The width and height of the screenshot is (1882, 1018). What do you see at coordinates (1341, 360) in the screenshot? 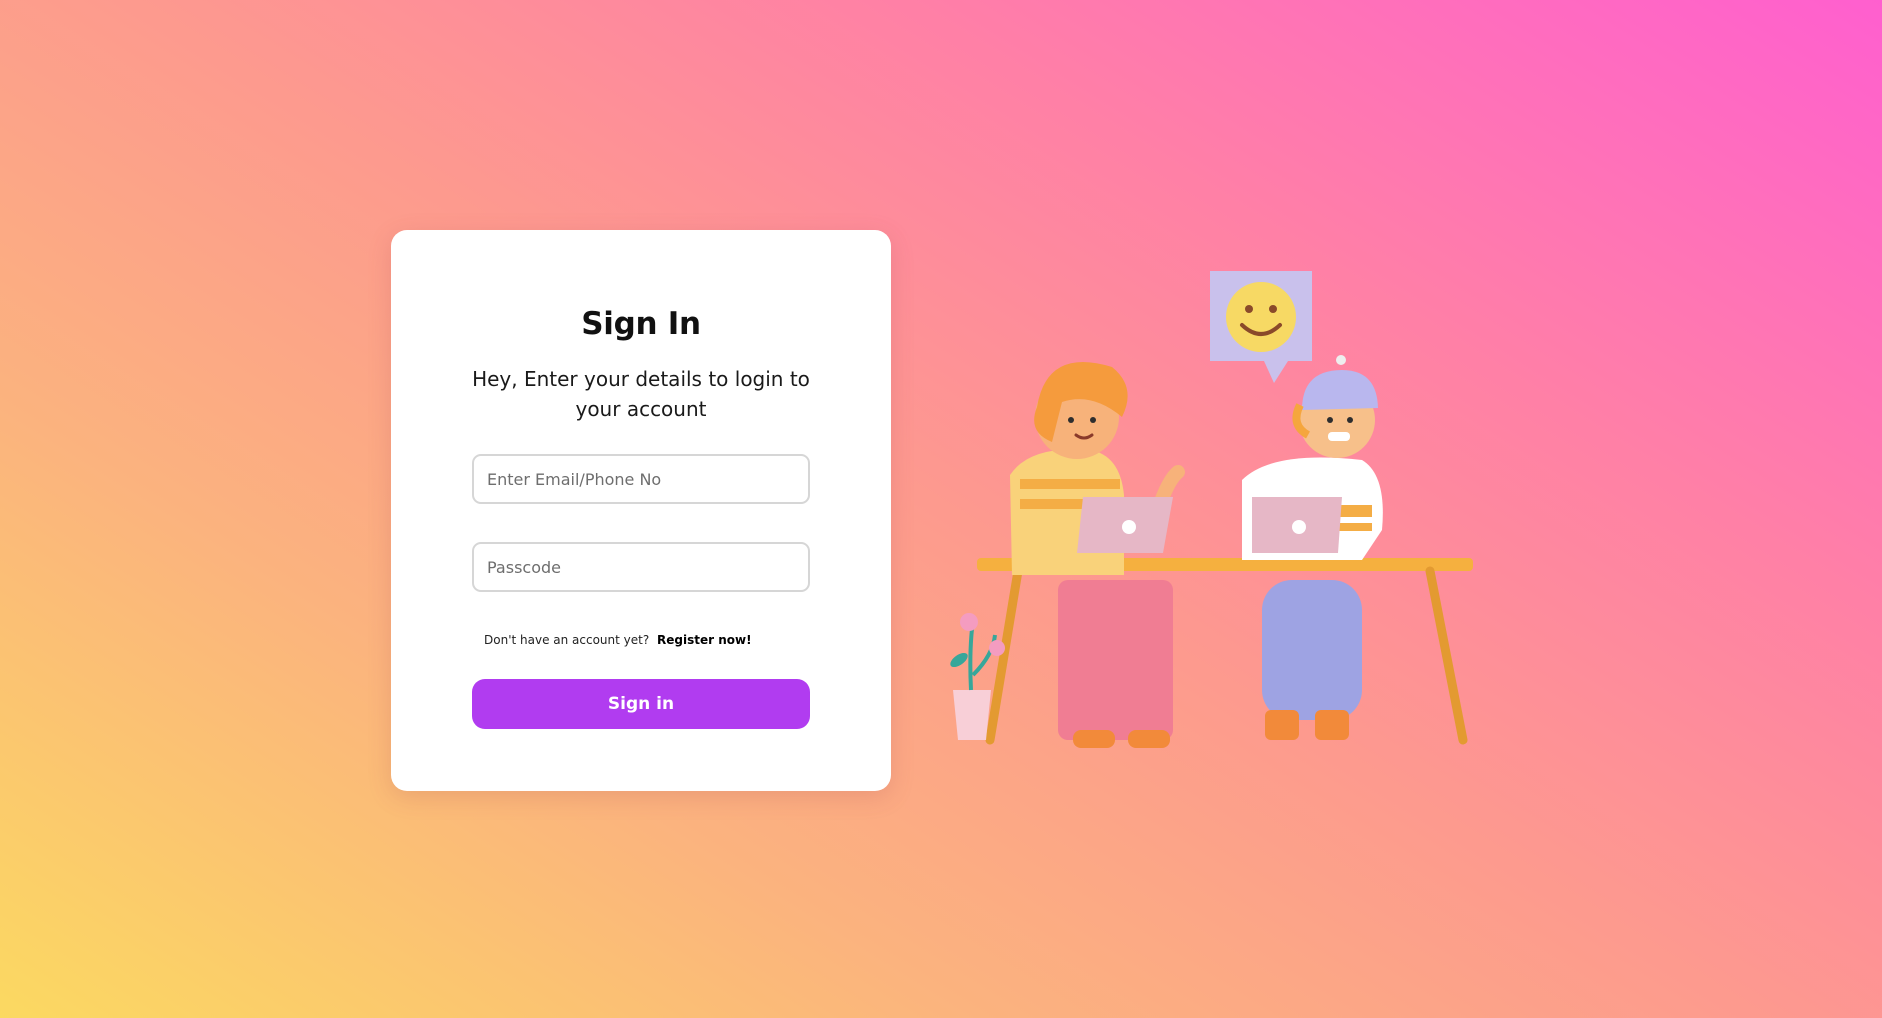
I see `thought-dot` at bounding box center [1341, 360].